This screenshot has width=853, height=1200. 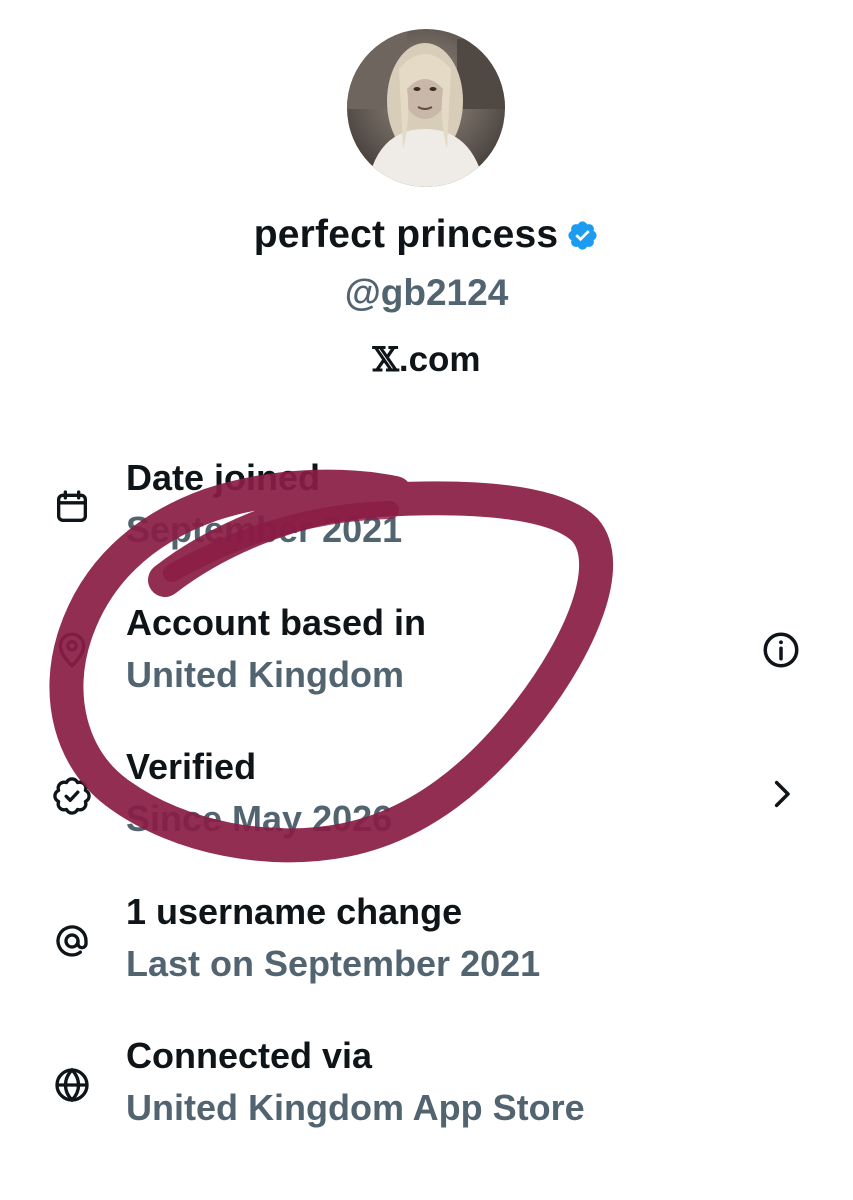 I want to click on x-logo-icon: 𝕏, so click(x=385, y=360).